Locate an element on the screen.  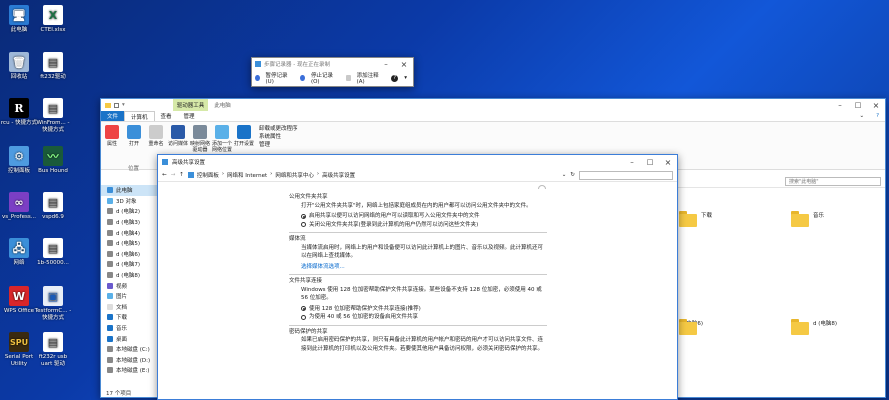
nav-item-network-drive: d (电脑3) is located at coordinates (129, 222).